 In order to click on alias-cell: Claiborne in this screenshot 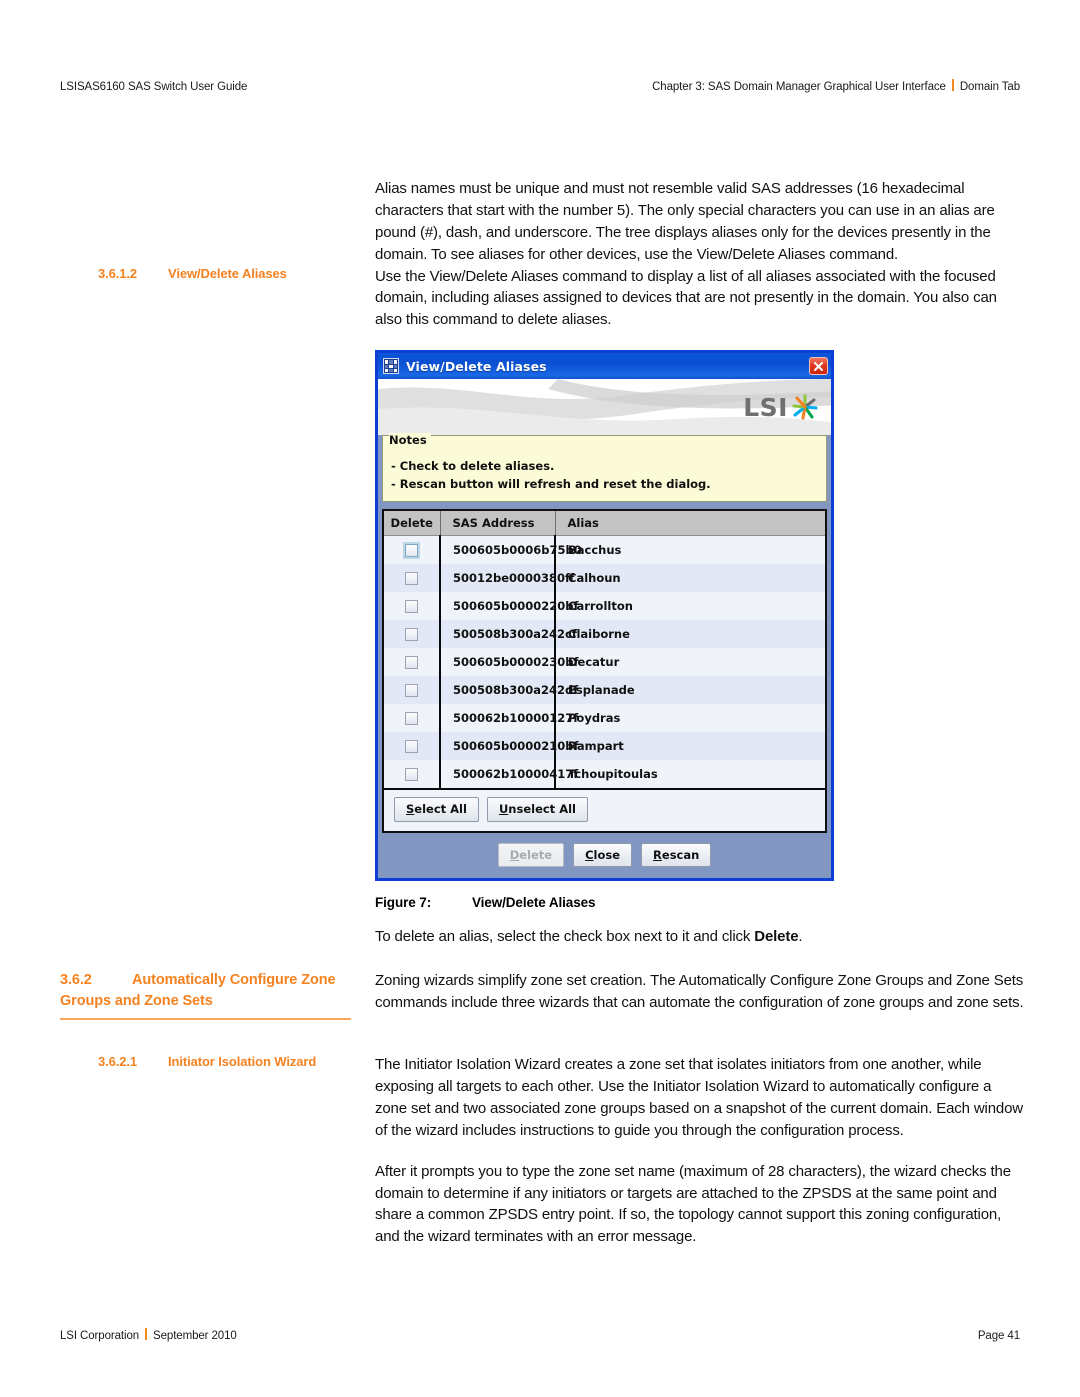, I will do `click(690, 633)`.